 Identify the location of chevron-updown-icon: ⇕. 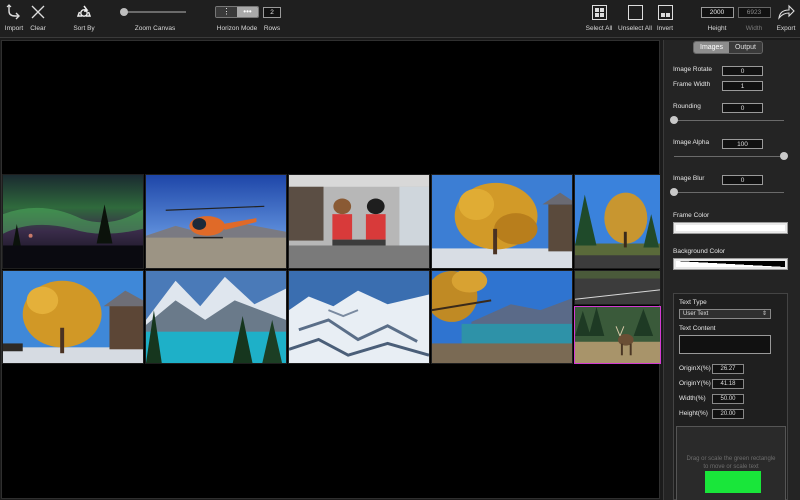
(764, 314).